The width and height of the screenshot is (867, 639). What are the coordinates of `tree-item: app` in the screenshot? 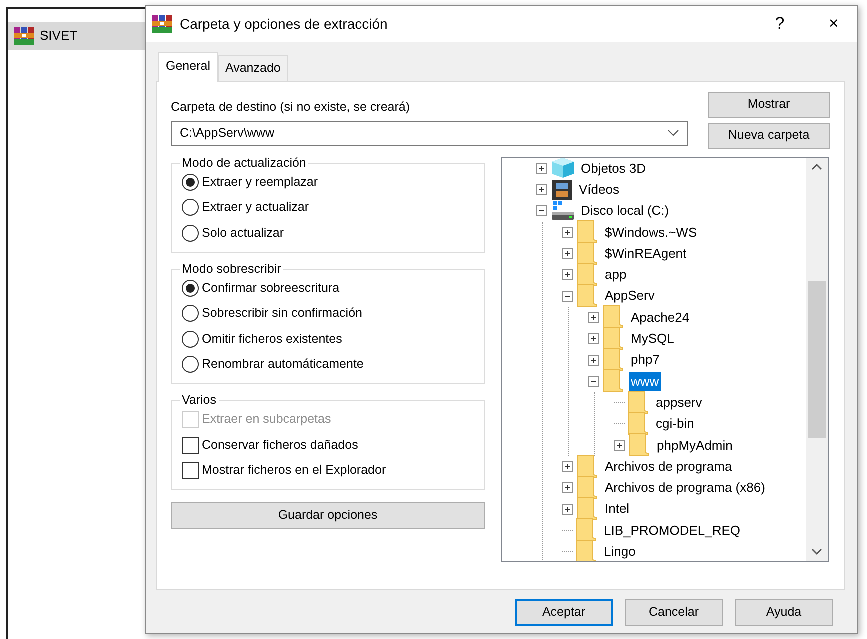 It's located at (616, 275).